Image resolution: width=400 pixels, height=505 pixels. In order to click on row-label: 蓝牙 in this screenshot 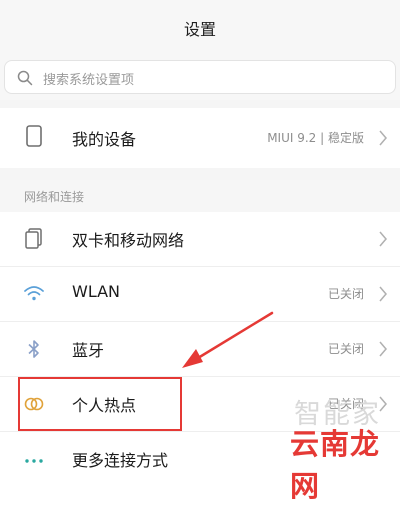, I will do `click(88, 350)`.